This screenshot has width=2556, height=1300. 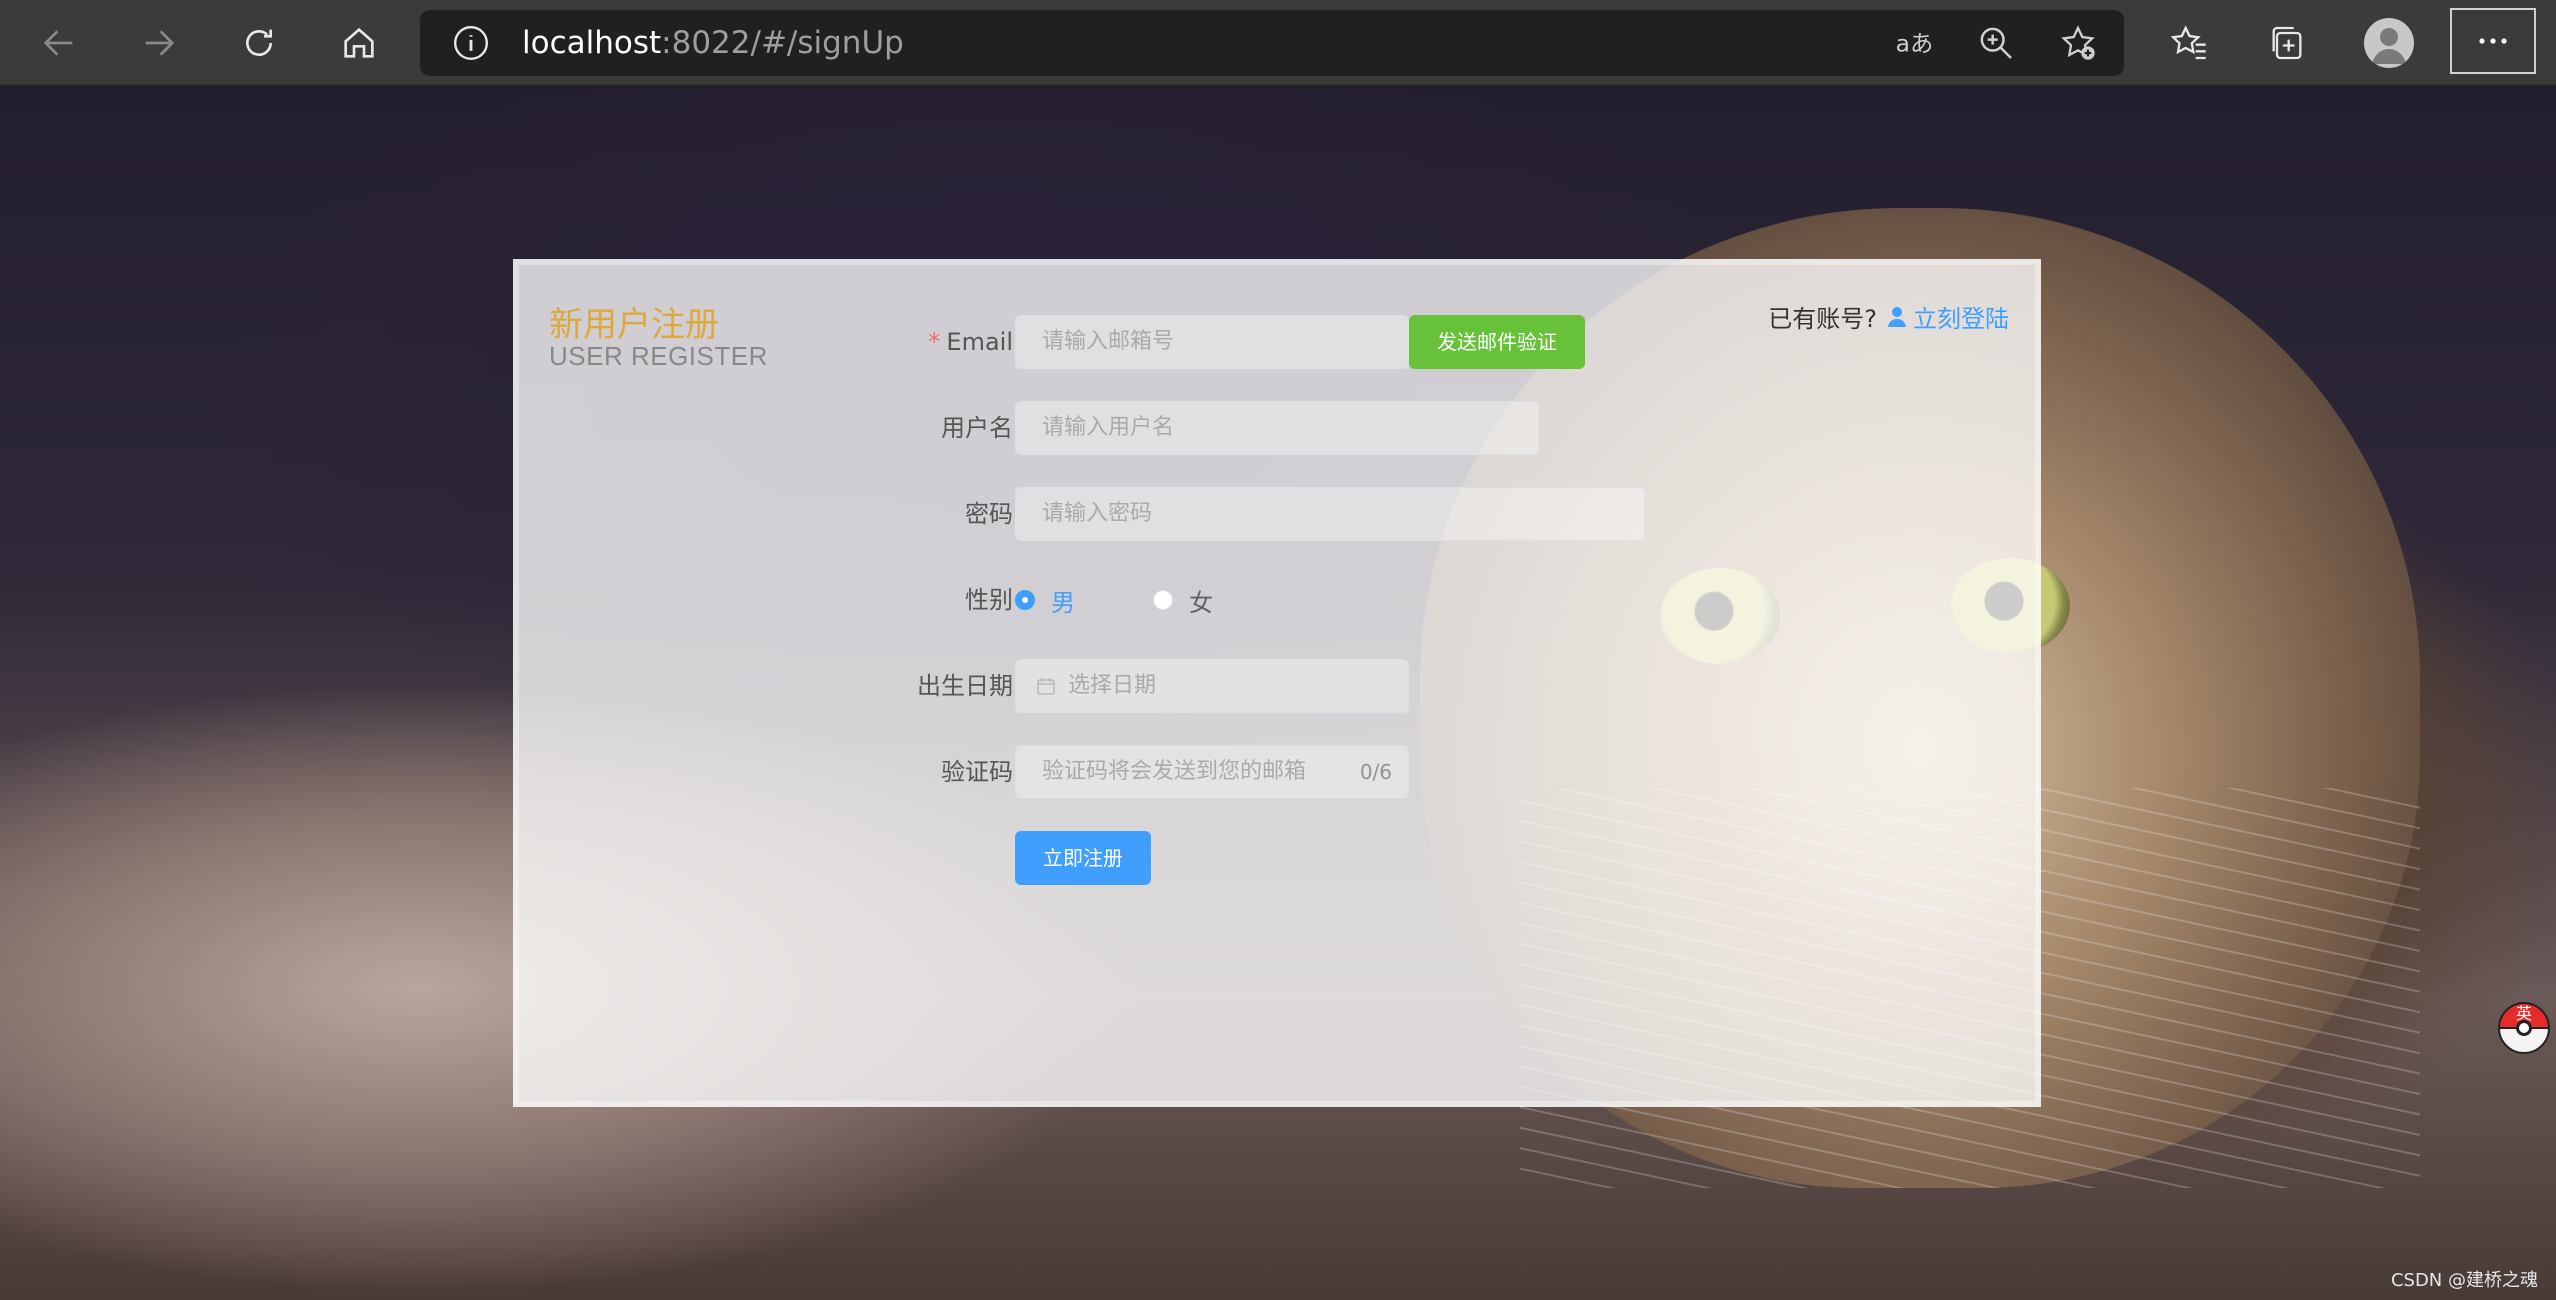 I want to click on reload-button, so click(x=259, y=43).